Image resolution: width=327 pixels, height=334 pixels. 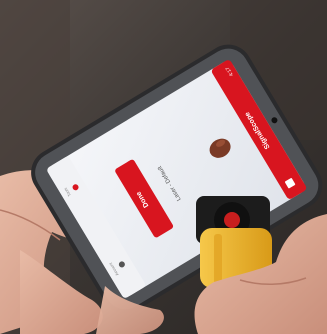 I want to click on tool-grip, so click(x=218, y=259).